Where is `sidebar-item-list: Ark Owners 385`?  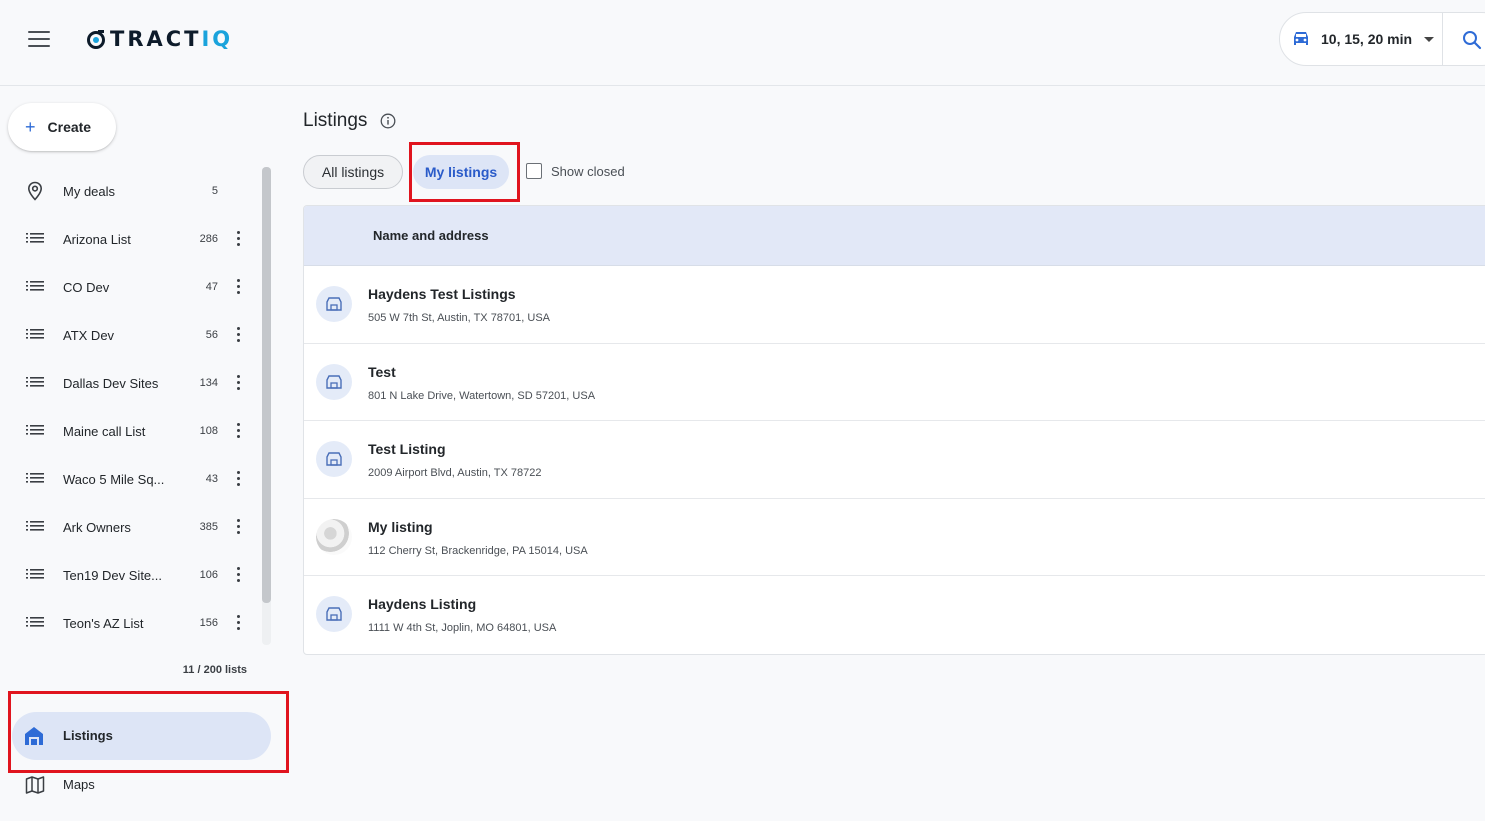 sidebar-item-list: Ark Owners 385 is located at coordinates (133, 527).